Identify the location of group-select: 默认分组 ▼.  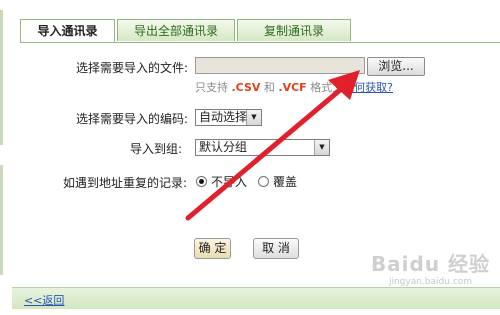
(262, 147).